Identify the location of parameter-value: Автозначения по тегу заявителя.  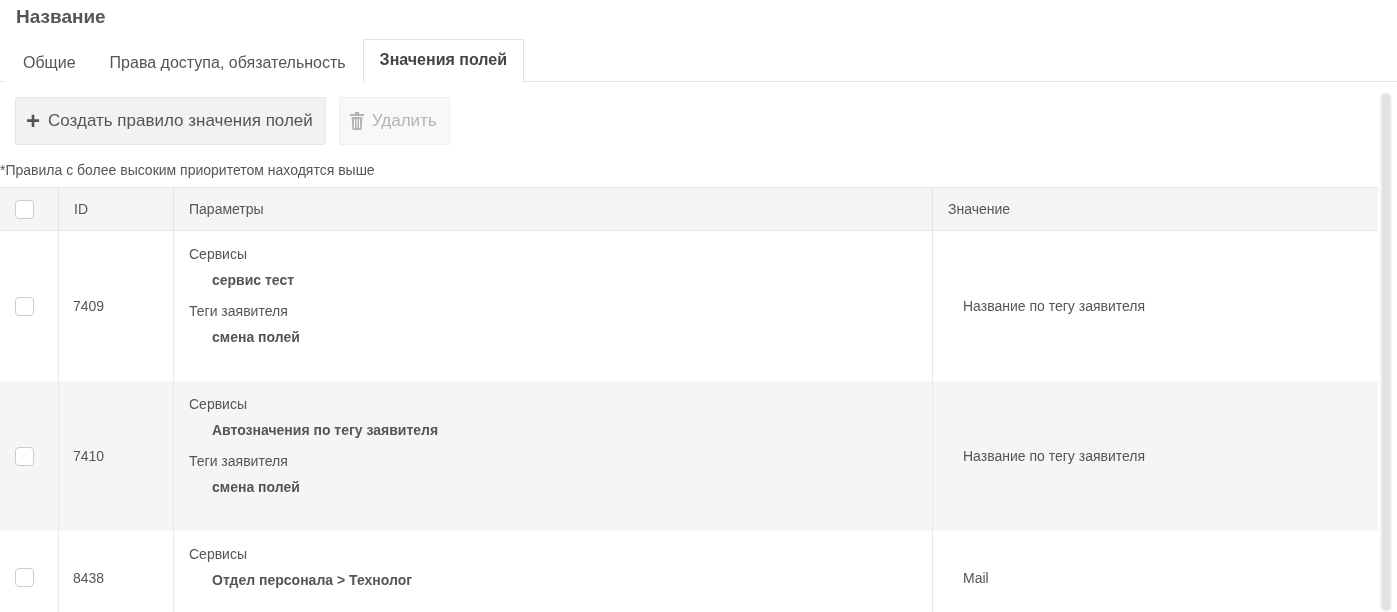
(325, 430).